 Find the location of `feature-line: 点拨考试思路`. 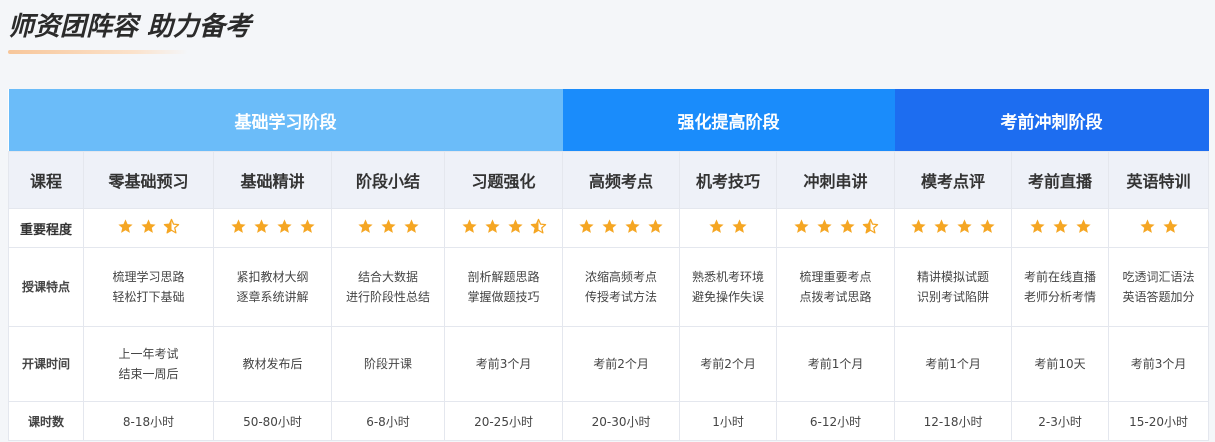

feature-line: 点拨考试思路 is located at coordinates (835, 297).